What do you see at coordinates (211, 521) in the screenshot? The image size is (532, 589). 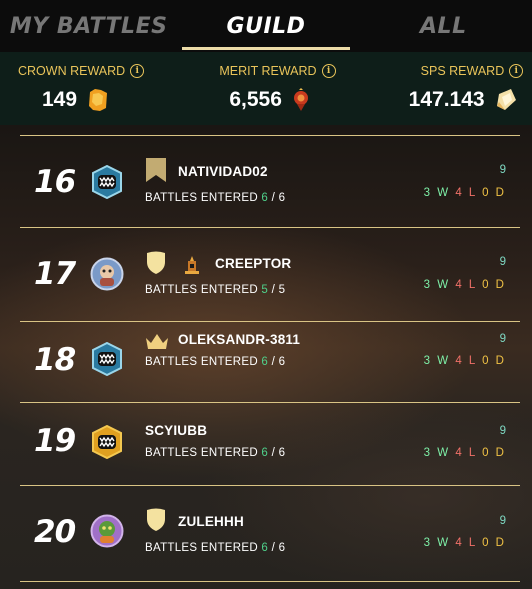 I see `player-name: ZULEHHH` at bounding box center [211, 521].